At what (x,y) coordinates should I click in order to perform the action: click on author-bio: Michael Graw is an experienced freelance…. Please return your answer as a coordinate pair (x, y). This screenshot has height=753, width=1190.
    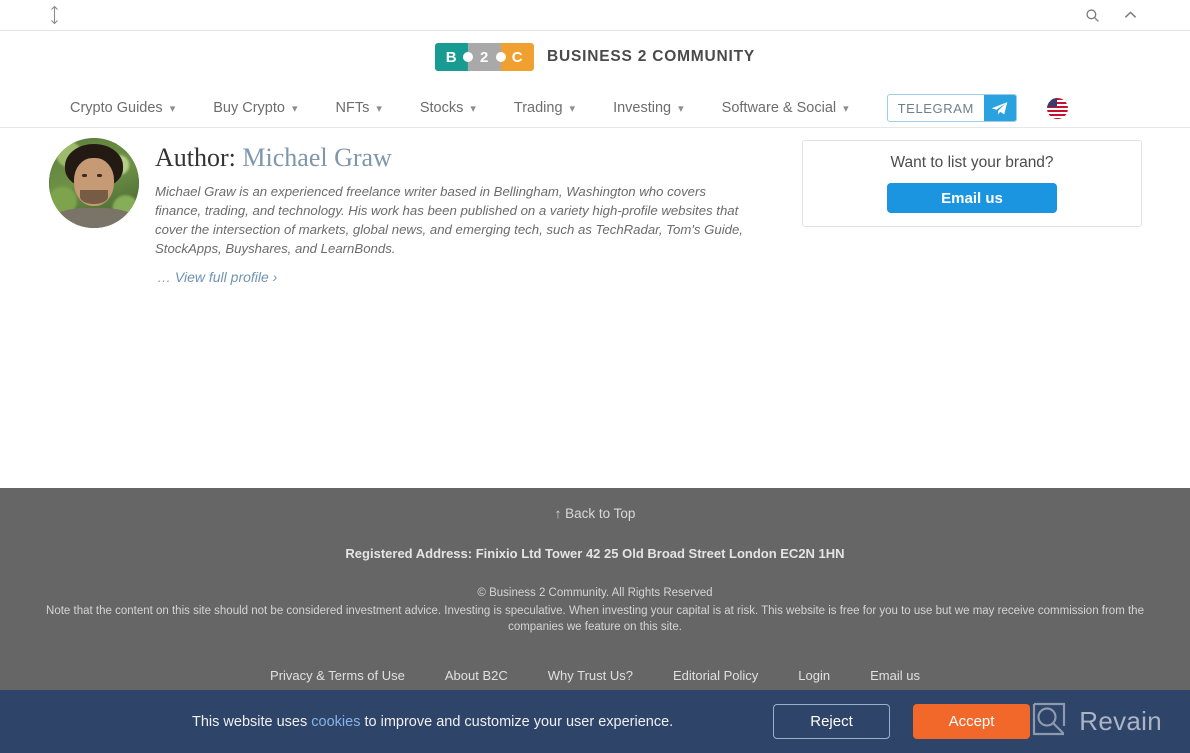
    Looking at the image, I should click on (449, 220).